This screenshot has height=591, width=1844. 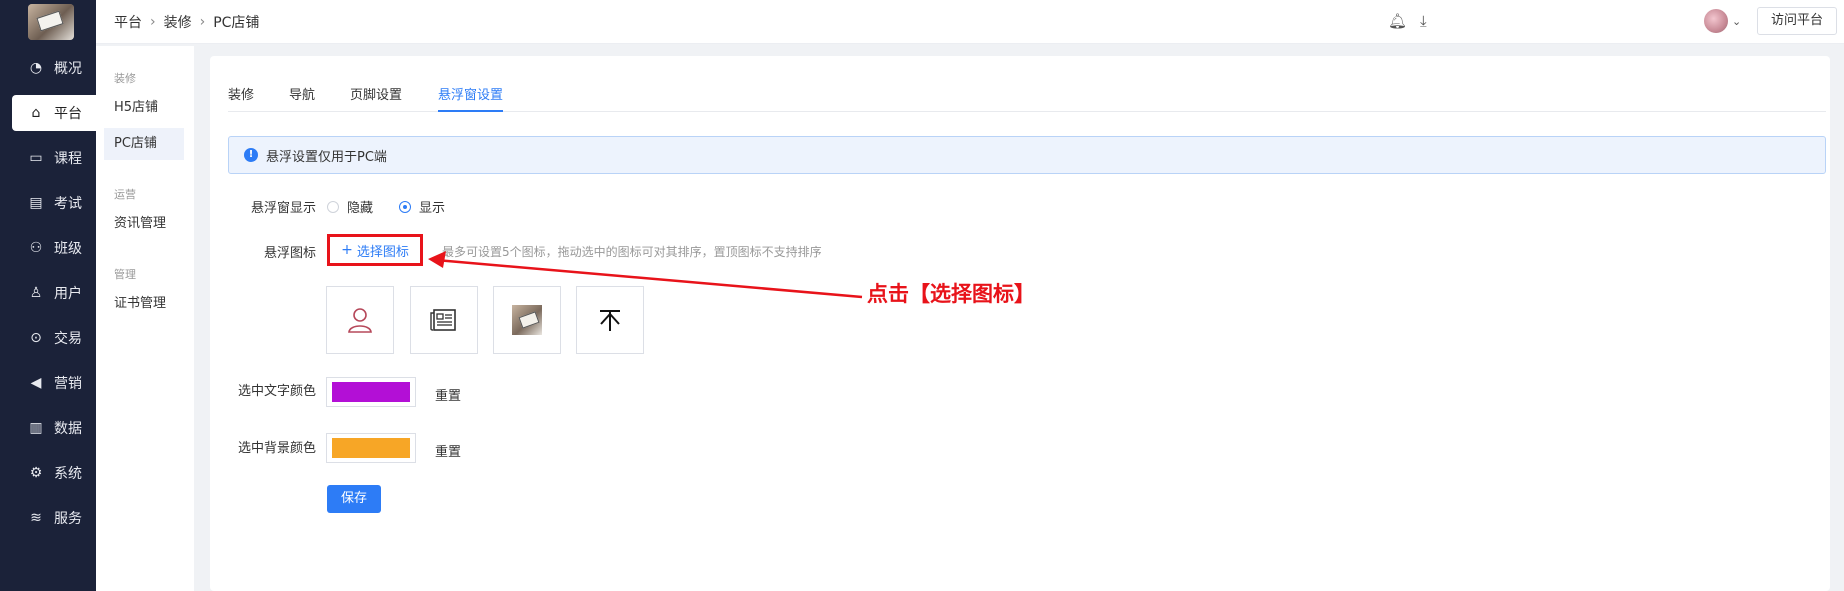 What do you see at coordinates (382, 252) in the screenshot?
I see `select-icon-label: 选择图标` at bounding box center [382, 252].